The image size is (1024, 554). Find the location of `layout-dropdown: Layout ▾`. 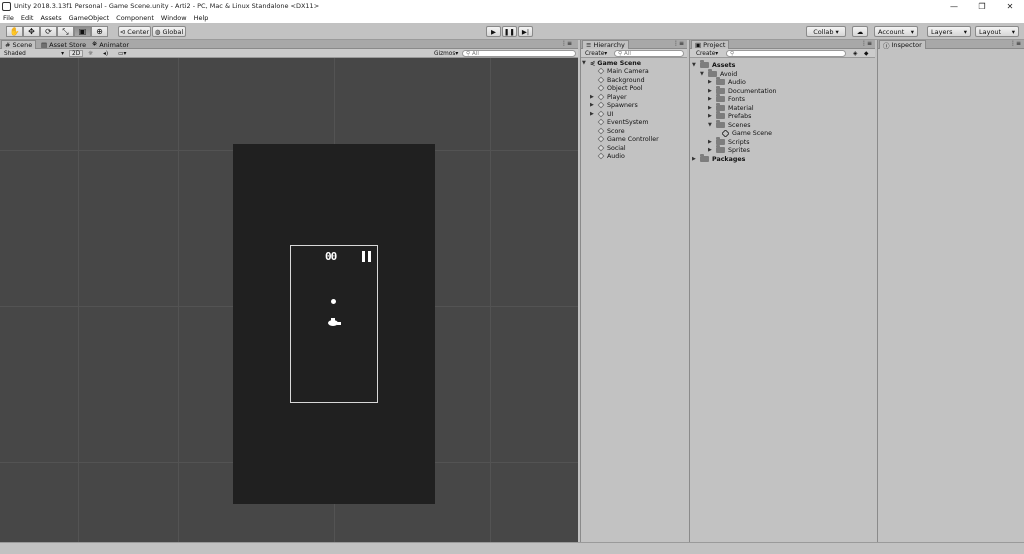

layout-dropdown: Layout ▾ is located at coordinates (997, 31).